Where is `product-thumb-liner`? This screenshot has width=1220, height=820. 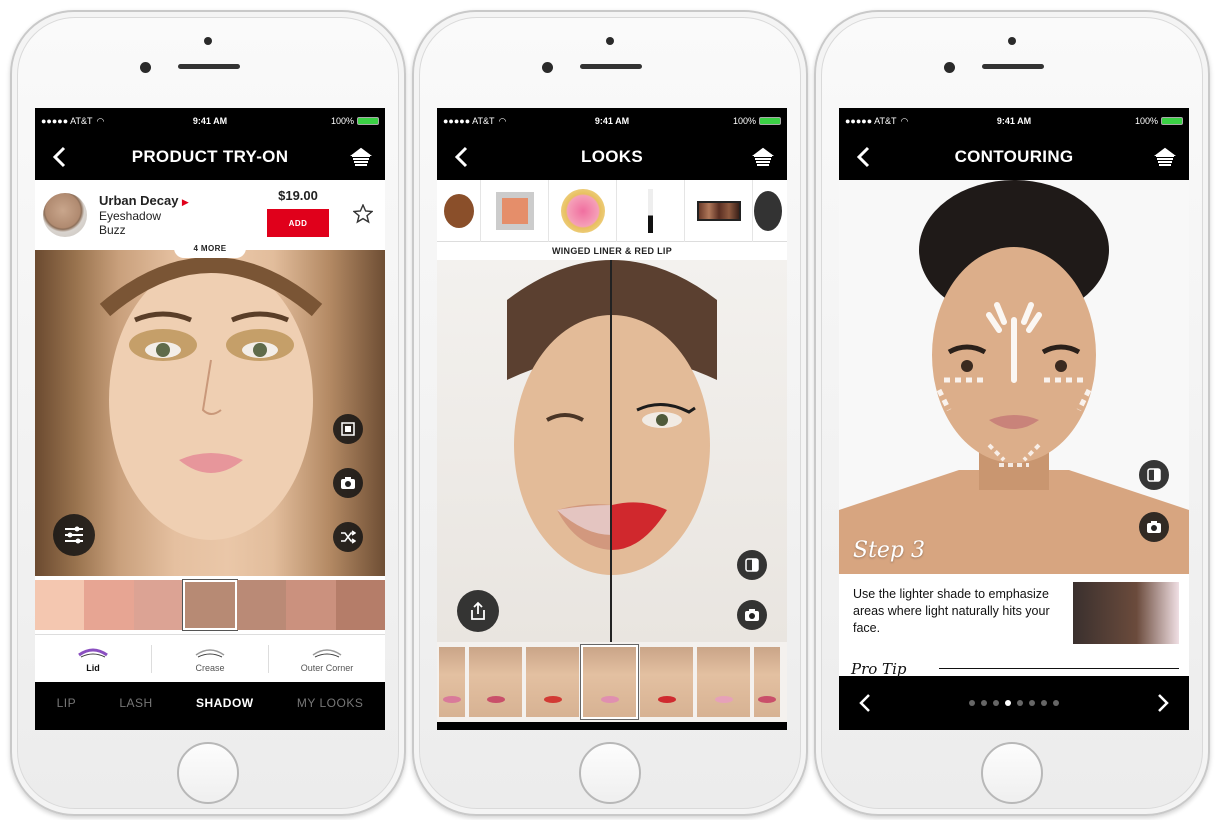 product-thumb-liner is located at coordinates (651, 210).